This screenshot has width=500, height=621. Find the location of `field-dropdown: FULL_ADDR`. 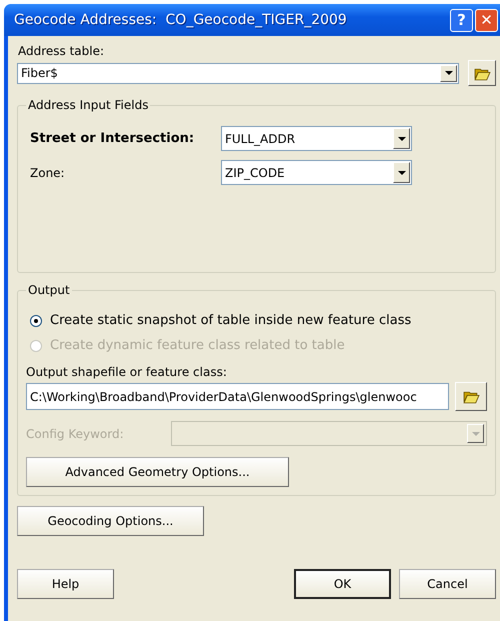

field-dropdown: FULL_ADDR is located at coordinates (316, 138).